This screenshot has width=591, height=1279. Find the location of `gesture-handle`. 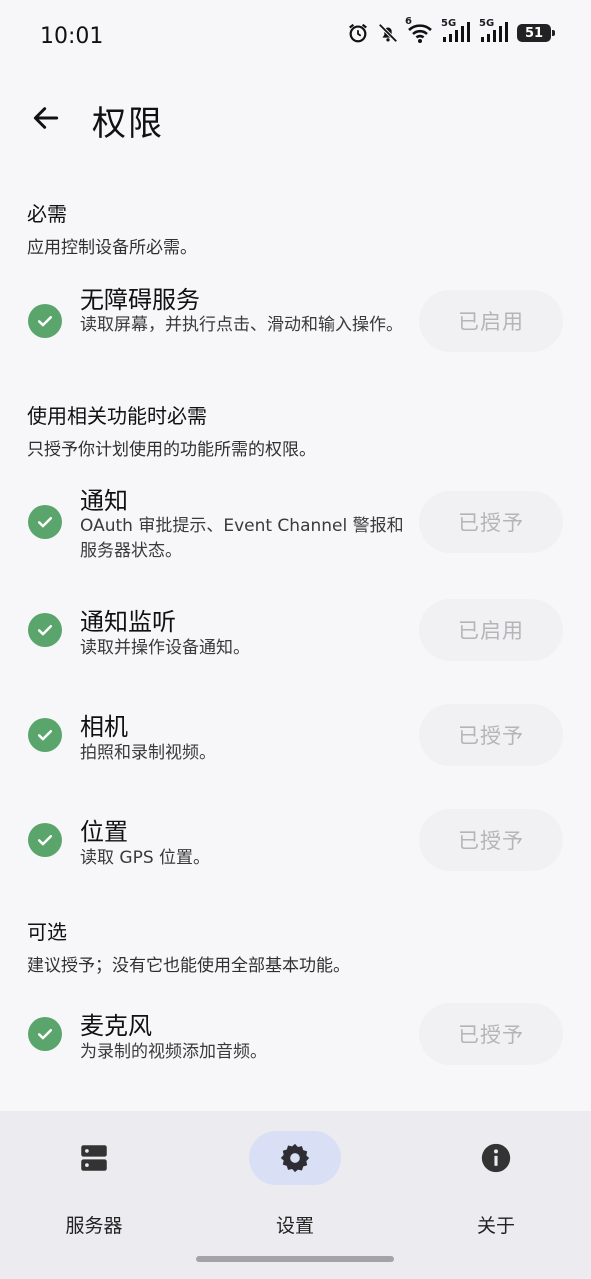

gesture-handle is located at coordinates (295, 1259).